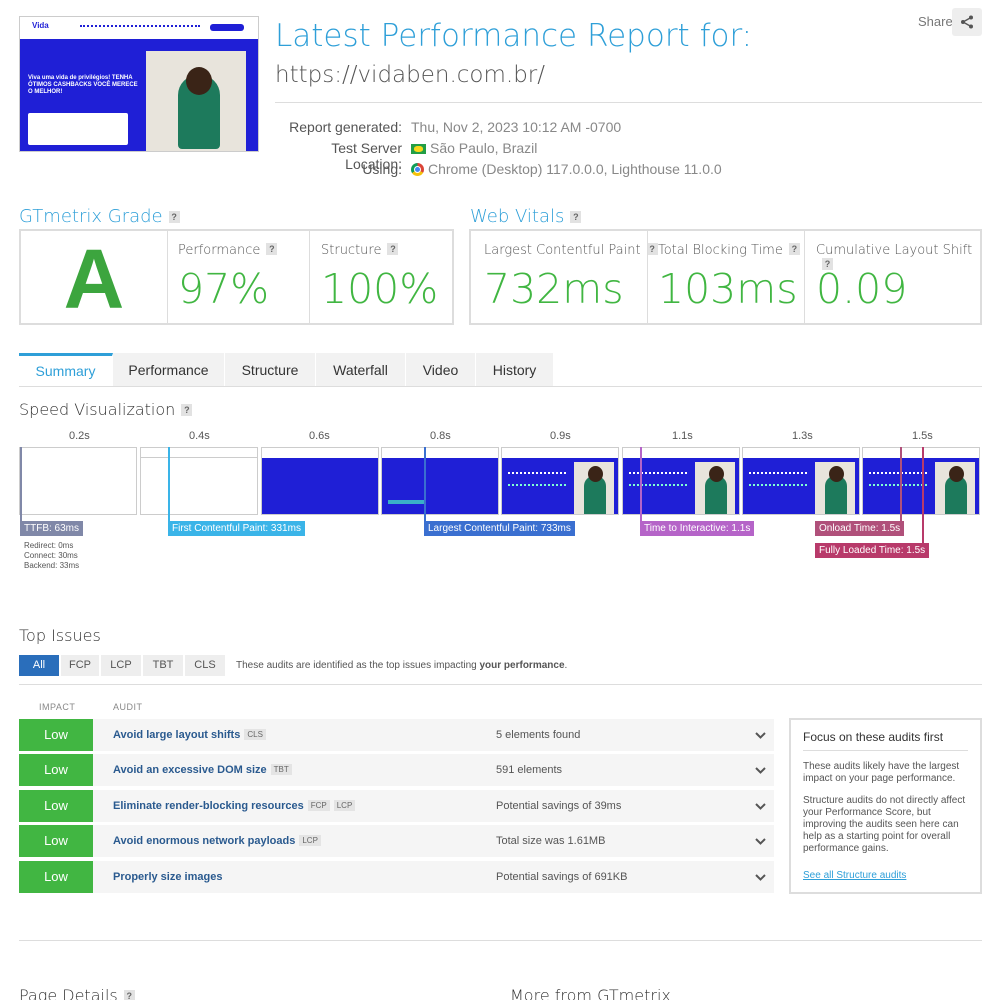  What do you see at coordinates (39, 665) in the screenshot?
I see `filter-all: All` at bounding box center [39, 665].